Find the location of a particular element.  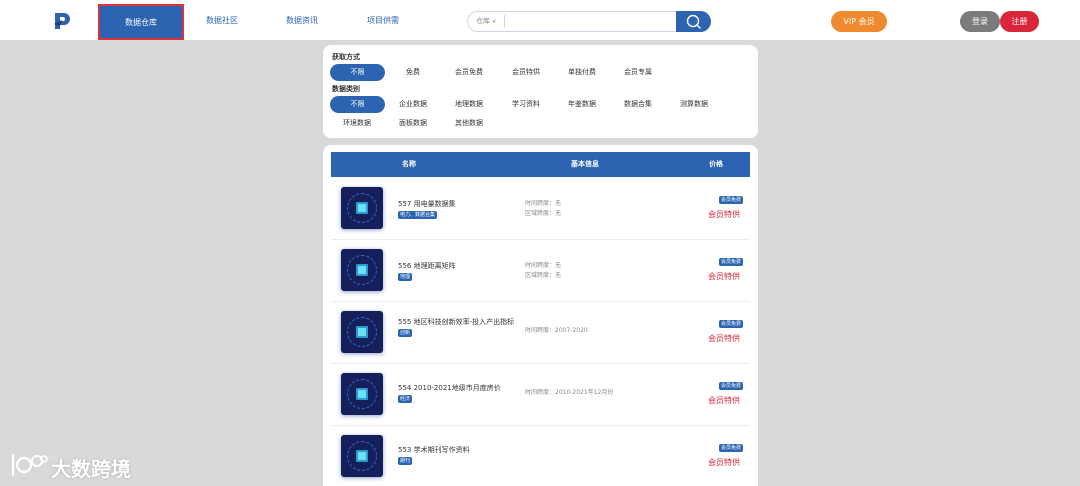

acquire-method-title: 获取方式 is located at coordinates (346, 57).